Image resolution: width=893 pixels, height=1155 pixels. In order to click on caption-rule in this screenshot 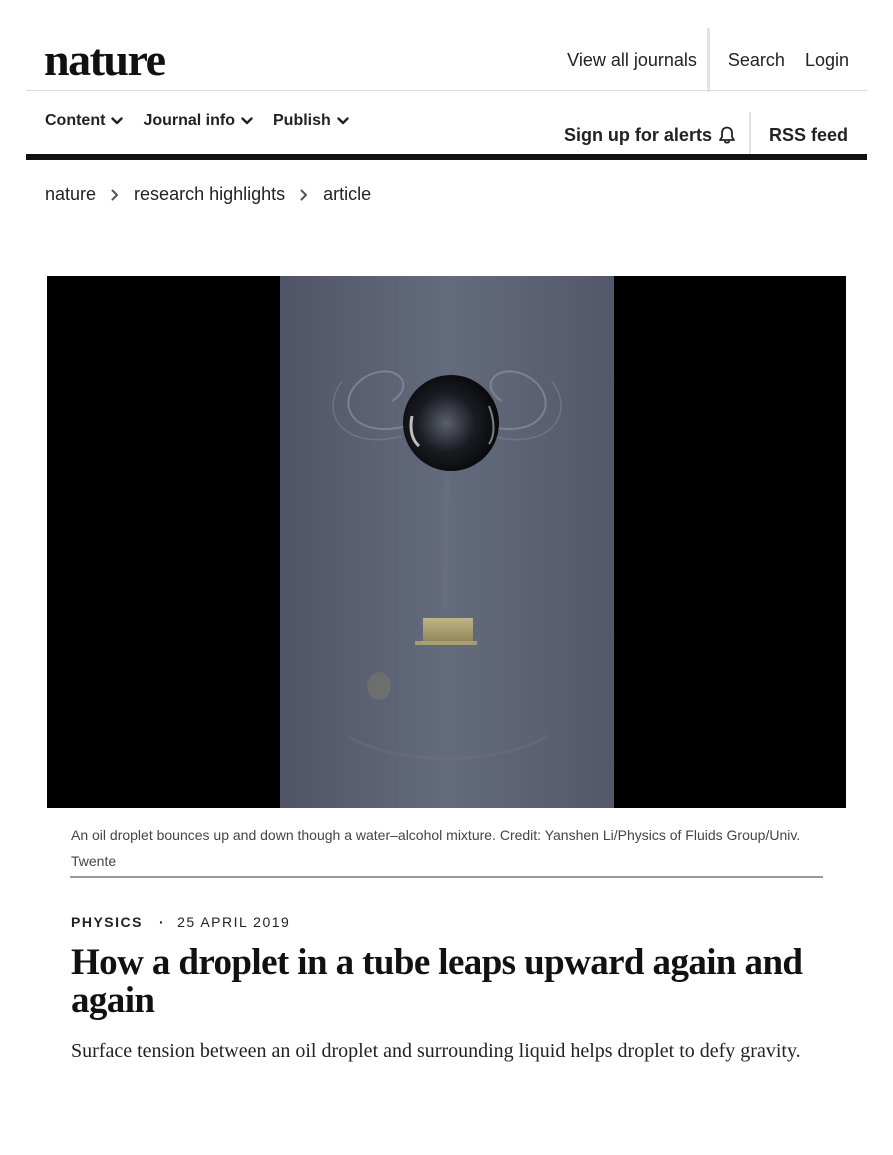, I will do `click(446, 877)`.